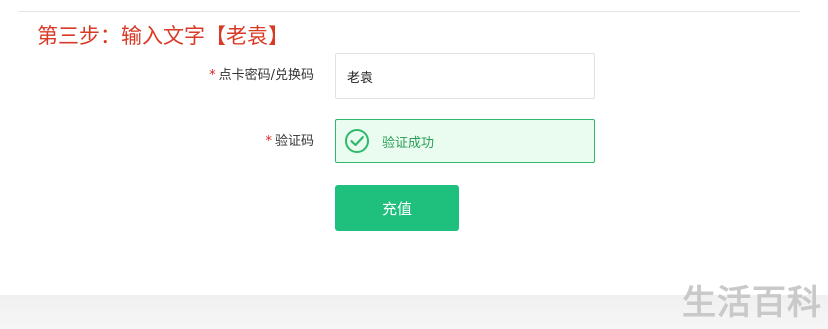 Image resolution: width=828 pixels, height=329 pixels. I want to click on code-label: * 点卡密码/兑换码, so click(261, 76).